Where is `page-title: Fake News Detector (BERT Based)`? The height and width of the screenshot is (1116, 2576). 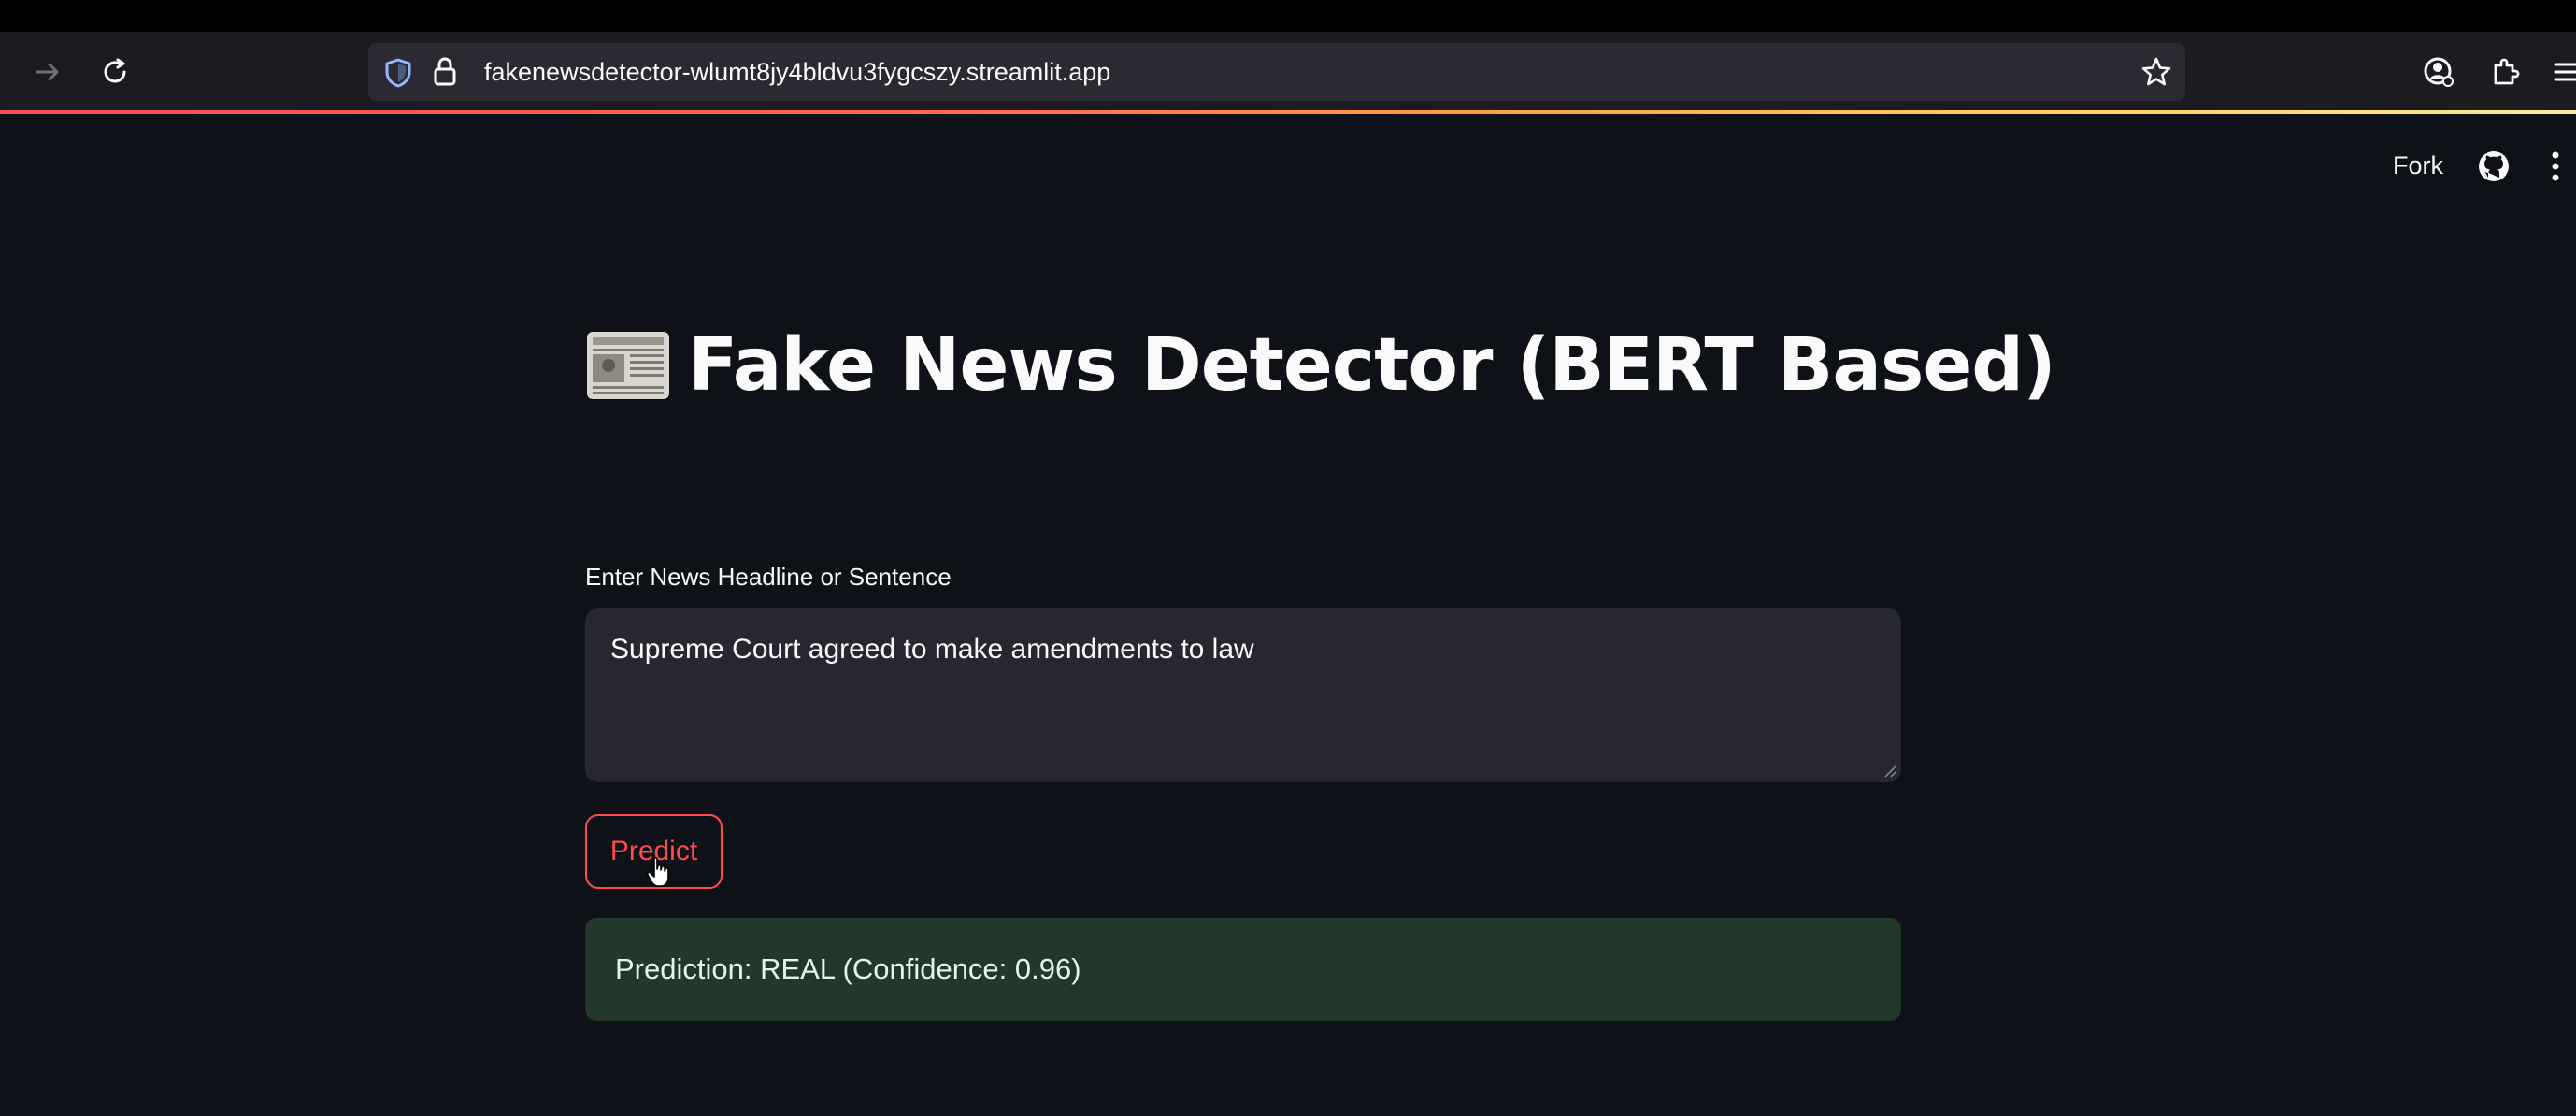 page-title: Fake News Detector (BERT Based) is located at coordinates (1320, 365).